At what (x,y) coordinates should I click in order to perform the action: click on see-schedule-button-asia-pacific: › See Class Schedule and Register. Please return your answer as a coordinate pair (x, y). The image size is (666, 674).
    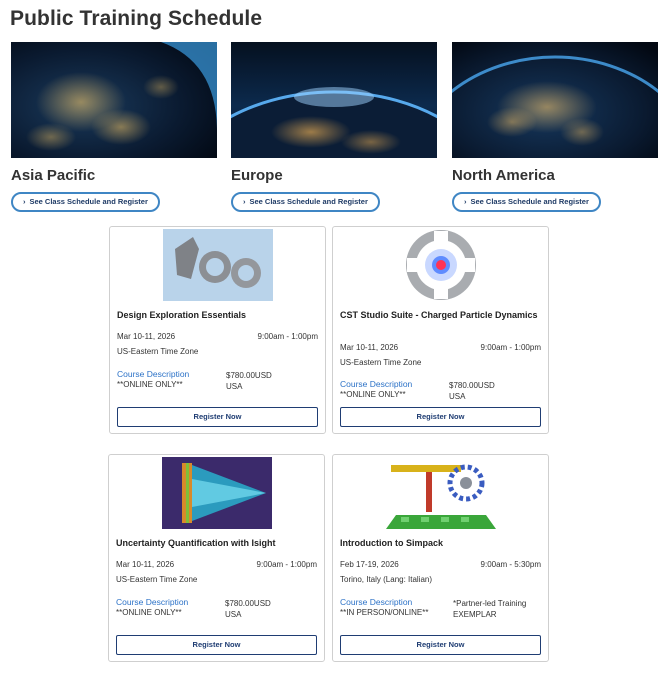
    Looking at the image, I should click on (85, 202).